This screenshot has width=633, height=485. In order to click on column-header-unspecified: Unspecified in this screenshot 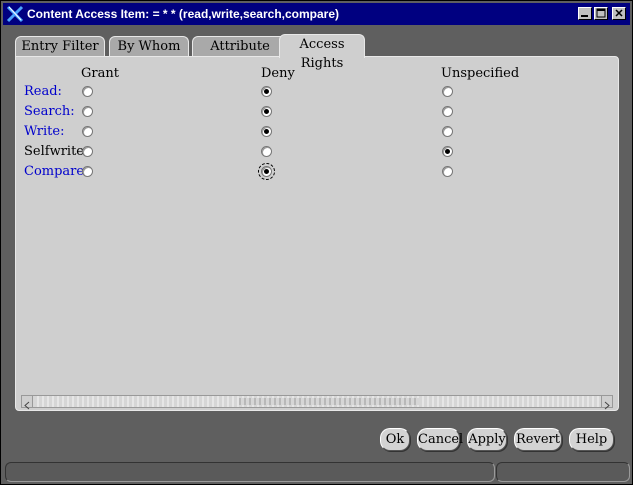, I will do `click(480, 73)`.